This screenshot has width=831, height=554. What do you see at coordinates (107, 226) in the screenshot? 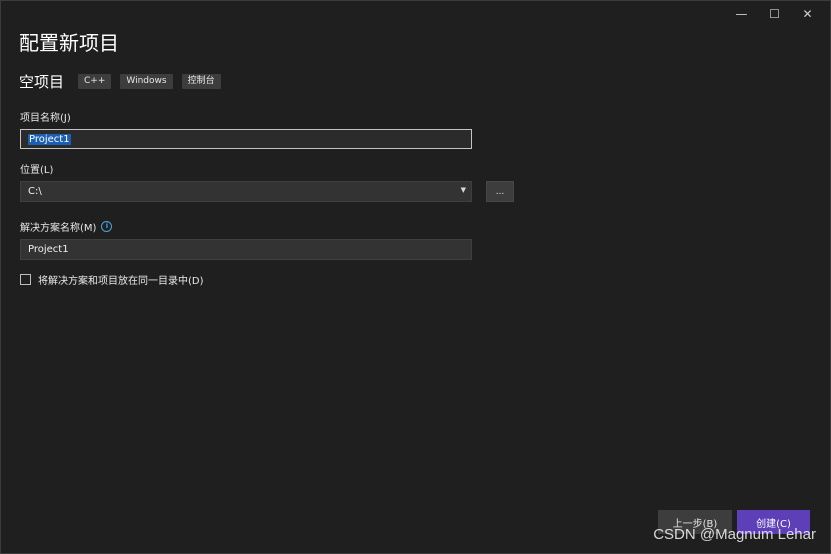
I see `info-icon: i` at bounding box center [107, 226].